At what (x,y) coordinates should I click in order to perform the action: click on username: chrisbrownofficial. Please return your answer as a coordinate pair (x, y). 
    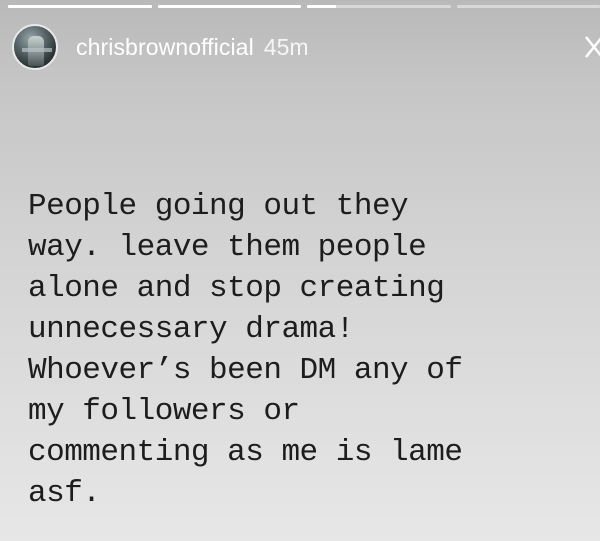
    Looking at the image, I should click on (165, 47).